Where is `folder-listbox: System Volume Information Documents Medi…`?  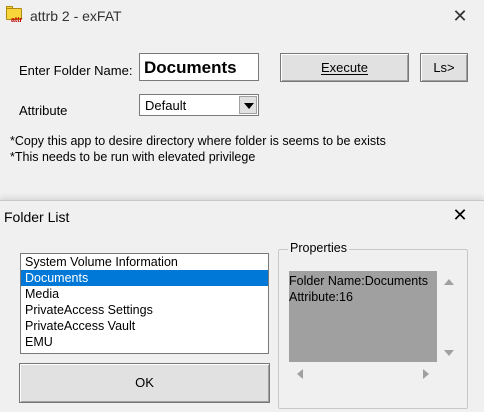 folder-listbox: System Volume Information Documents Medi… is located at coordinates (144, 303).